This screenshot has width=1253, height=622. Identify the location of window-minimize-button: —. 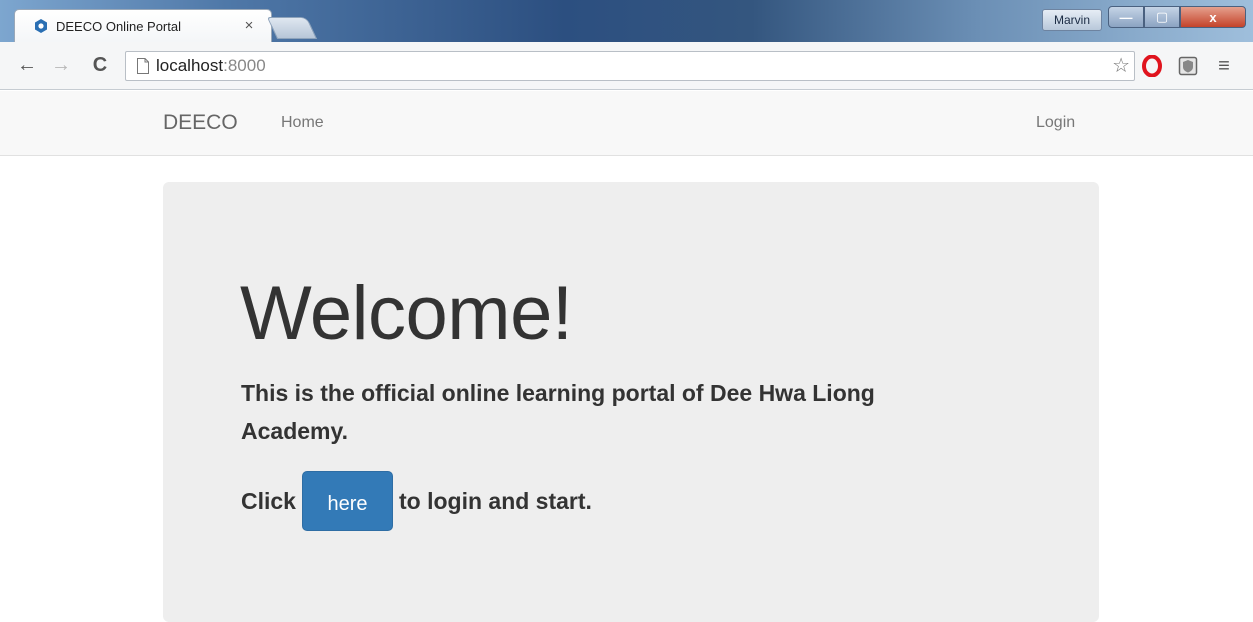
(1126, 17).